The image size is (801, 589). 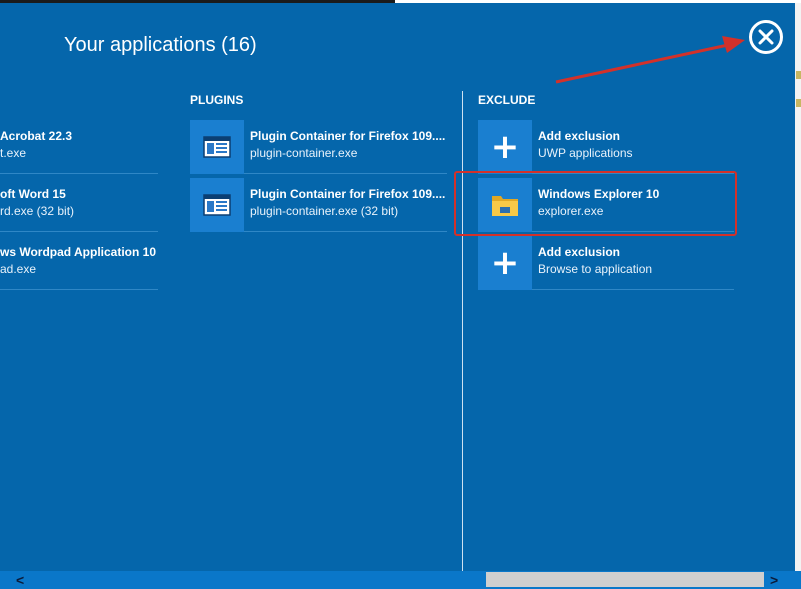 I want to click on highlight-box, so click(x=595, y=203).